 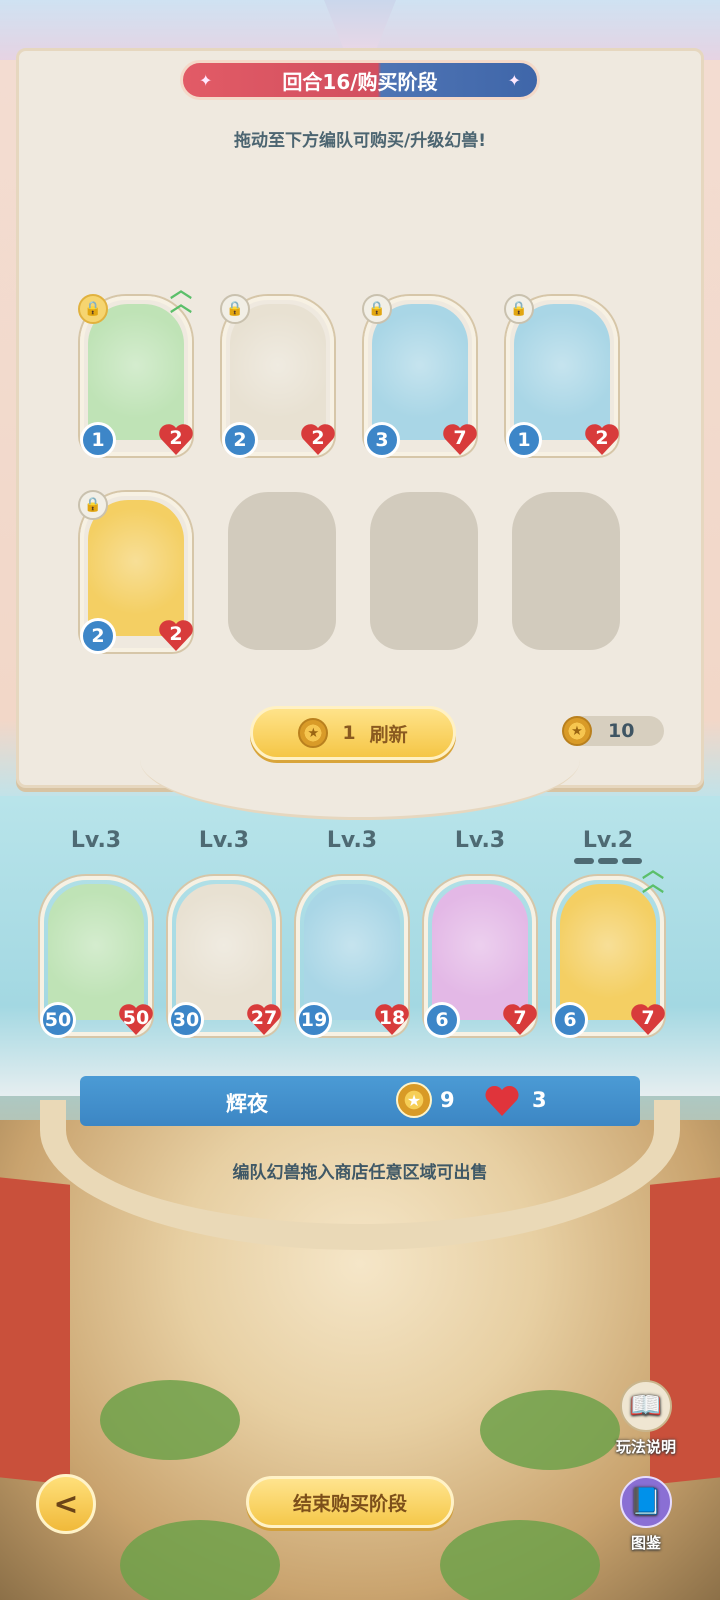 I want to click on end-buy-phase-label: 结束购买阶段, so click(x=349, y=1503).